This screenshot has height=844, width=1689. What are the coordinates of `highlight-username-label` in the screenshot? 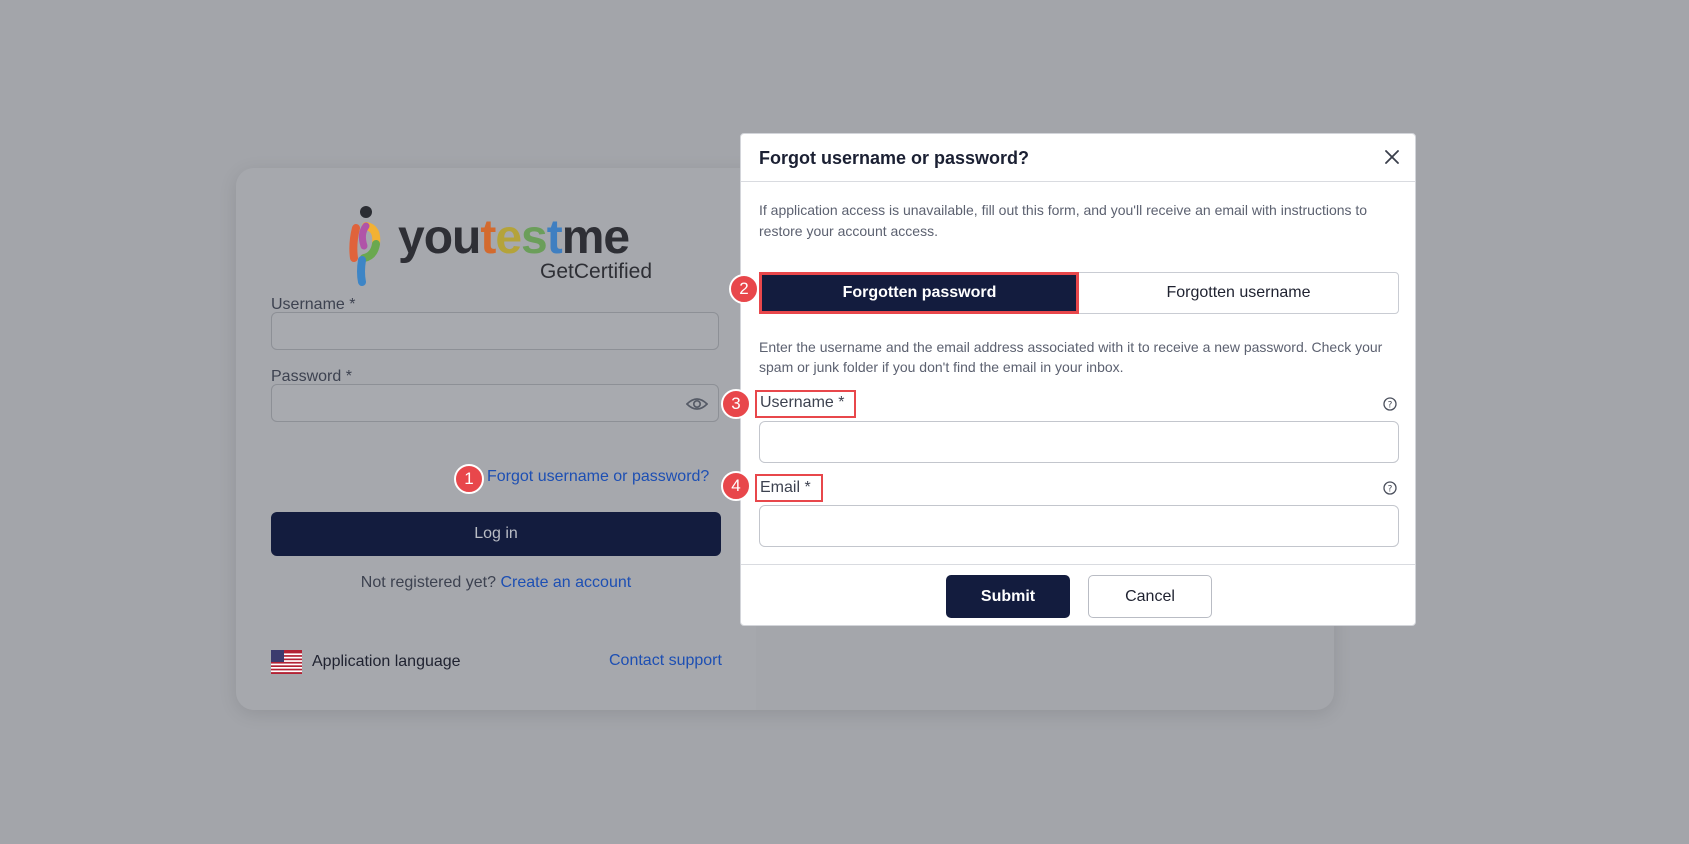 It's located at (805, 404).